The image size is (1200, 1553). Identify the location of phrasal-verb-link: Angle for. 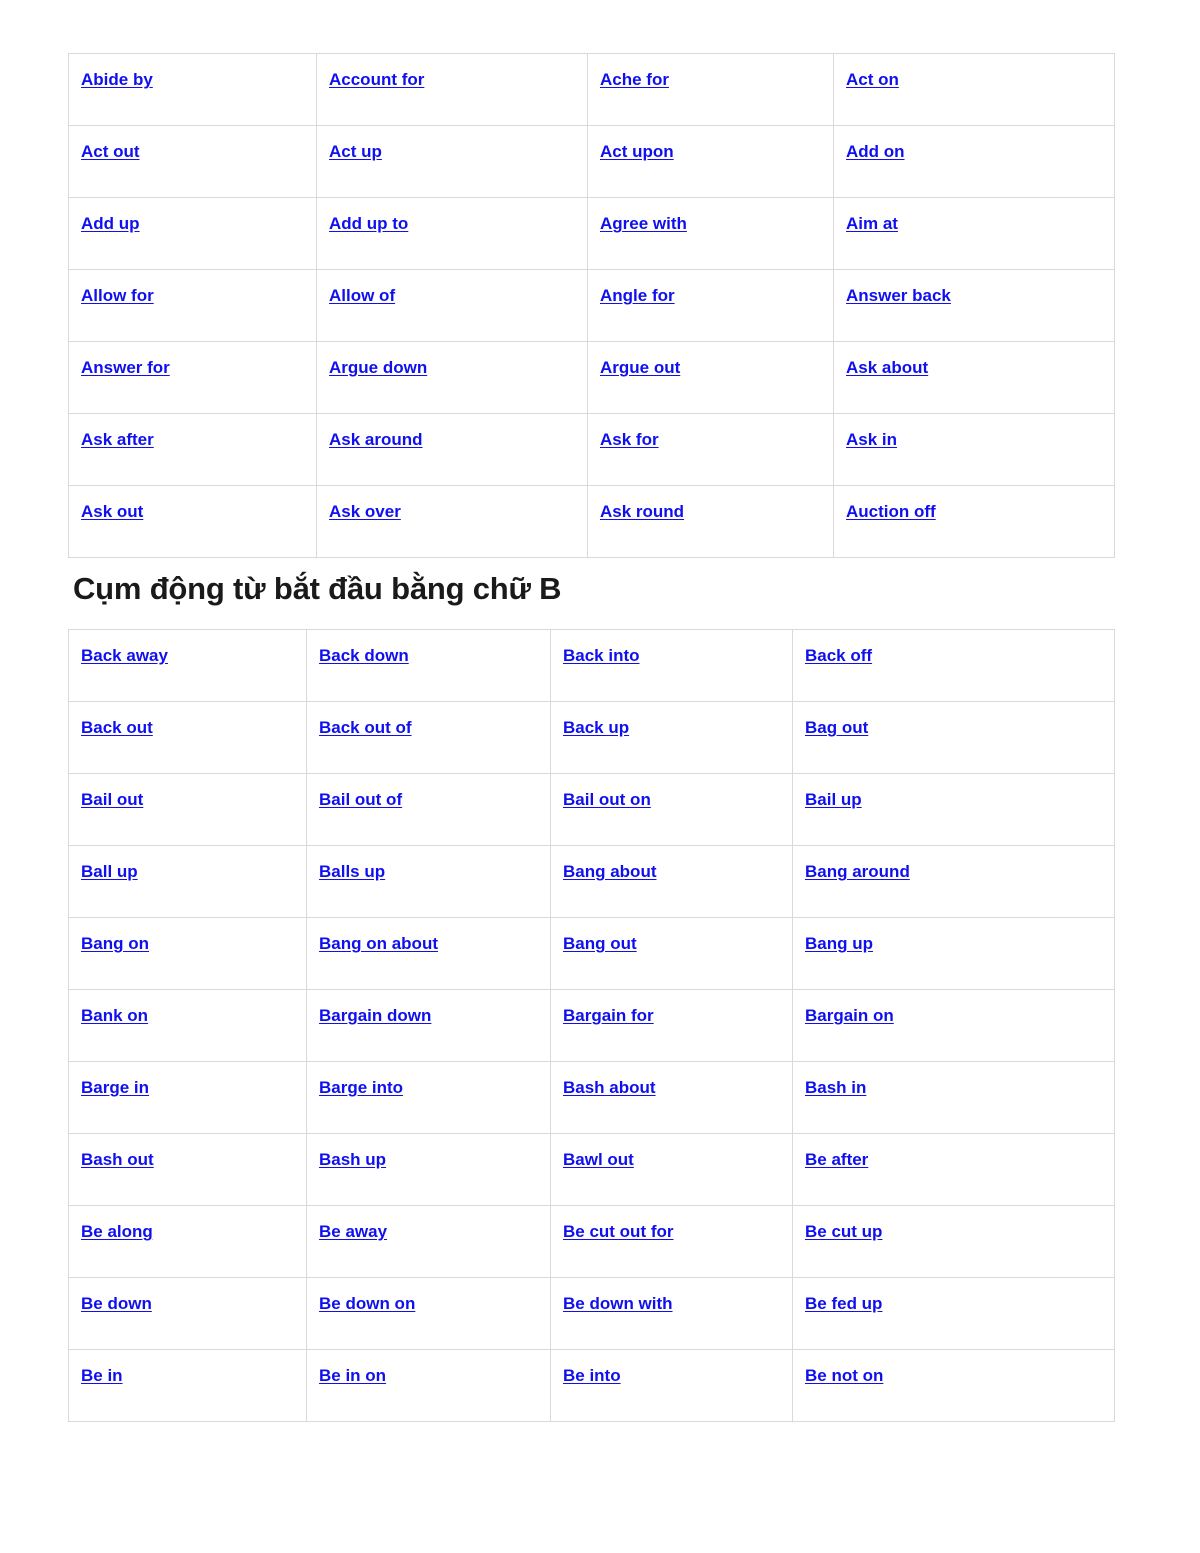
(637, 295).